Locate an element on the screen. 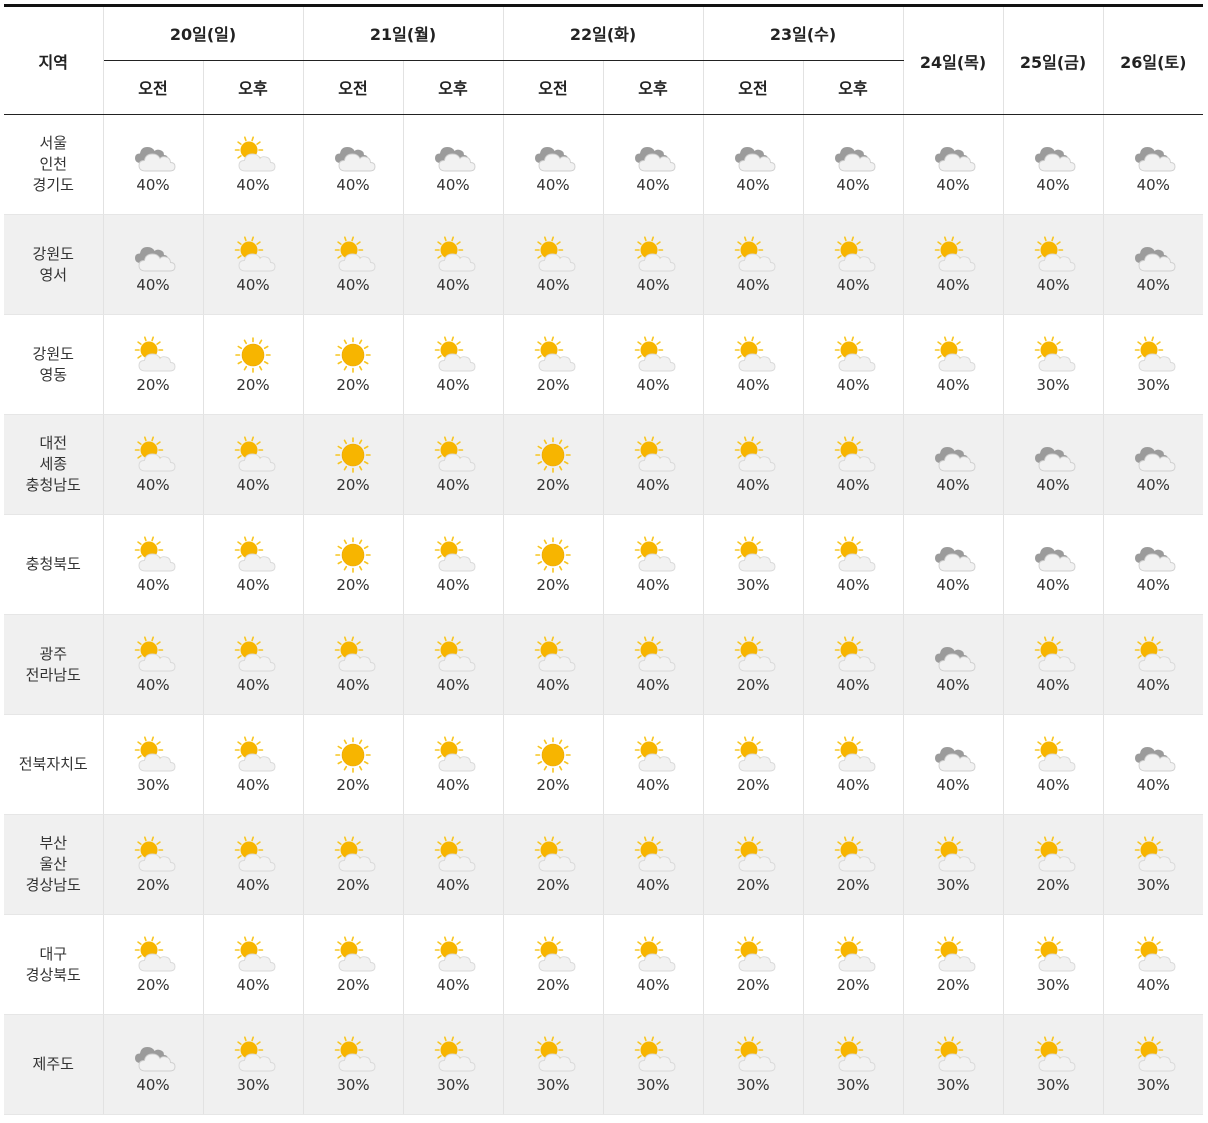  region-name: 부산 is located at coordinates (53, 843).